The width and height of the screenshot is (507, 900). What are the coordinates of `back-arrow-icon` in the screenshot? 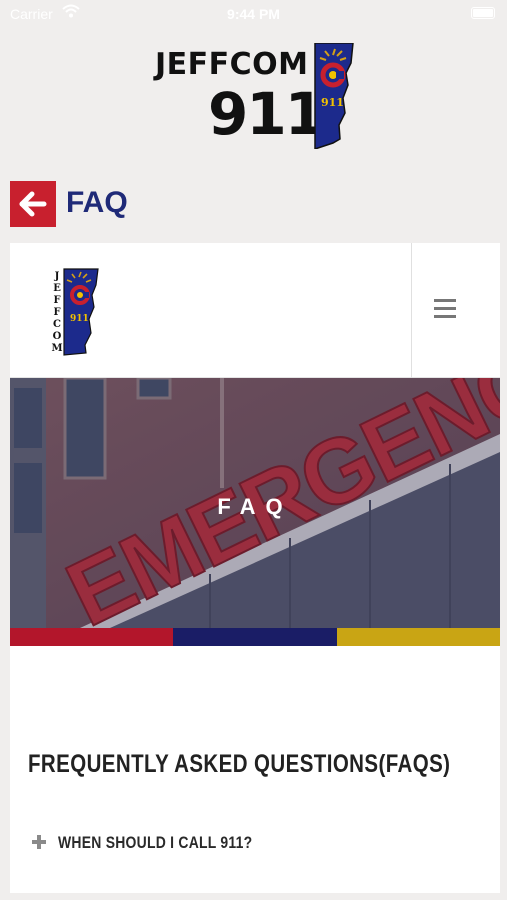 It's located at (33, 204).